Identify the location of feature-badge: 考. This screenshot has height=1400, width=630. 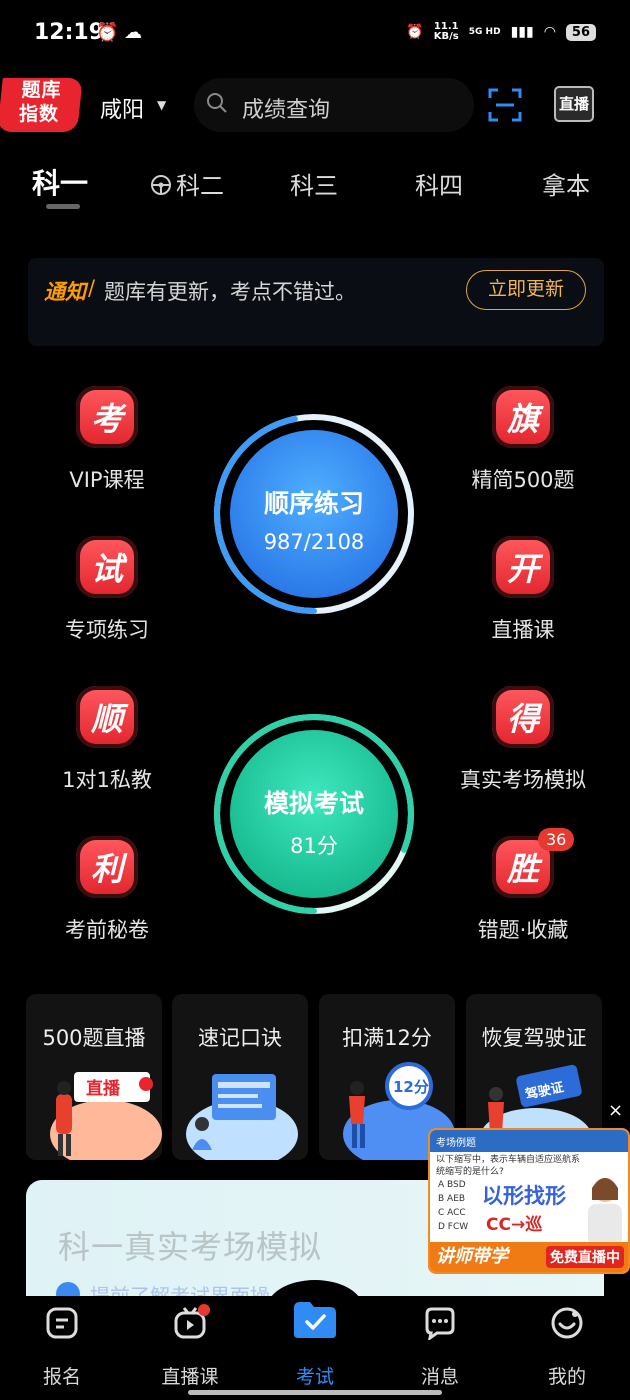
(107, 417).